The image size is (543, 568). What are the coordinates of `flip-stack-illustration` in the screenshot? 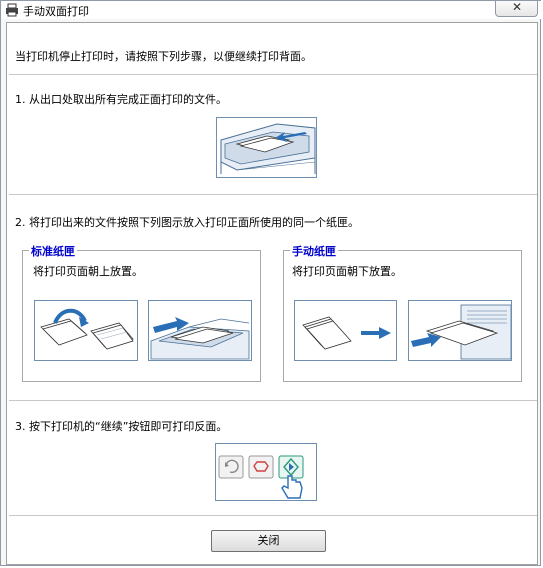 It's located at (86, 330).